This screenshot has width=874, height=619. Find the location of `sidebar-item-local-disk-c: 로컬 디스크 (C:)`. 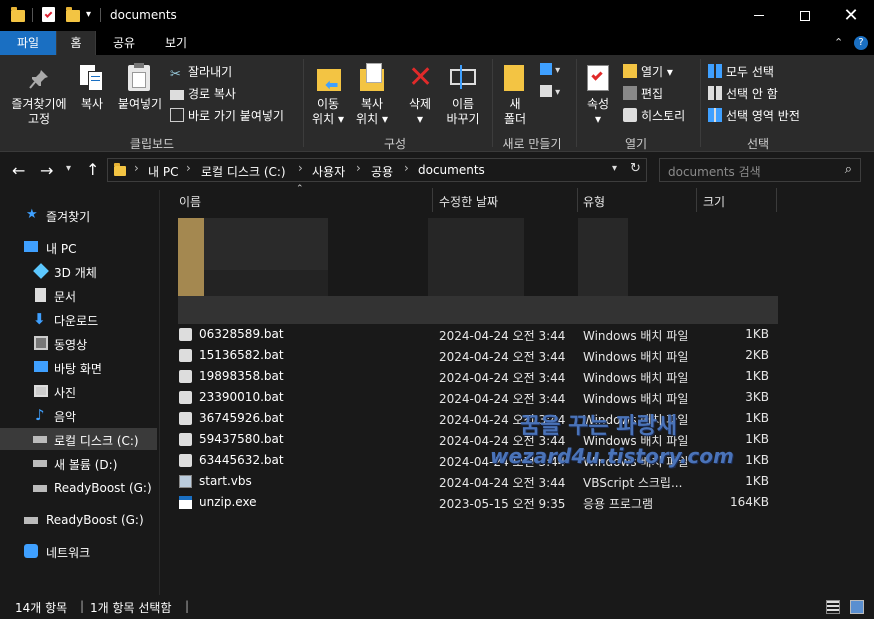

sidebar-item-local-disk-c: 로컬 디스크 (C:) is located at coordinates (78, 439).